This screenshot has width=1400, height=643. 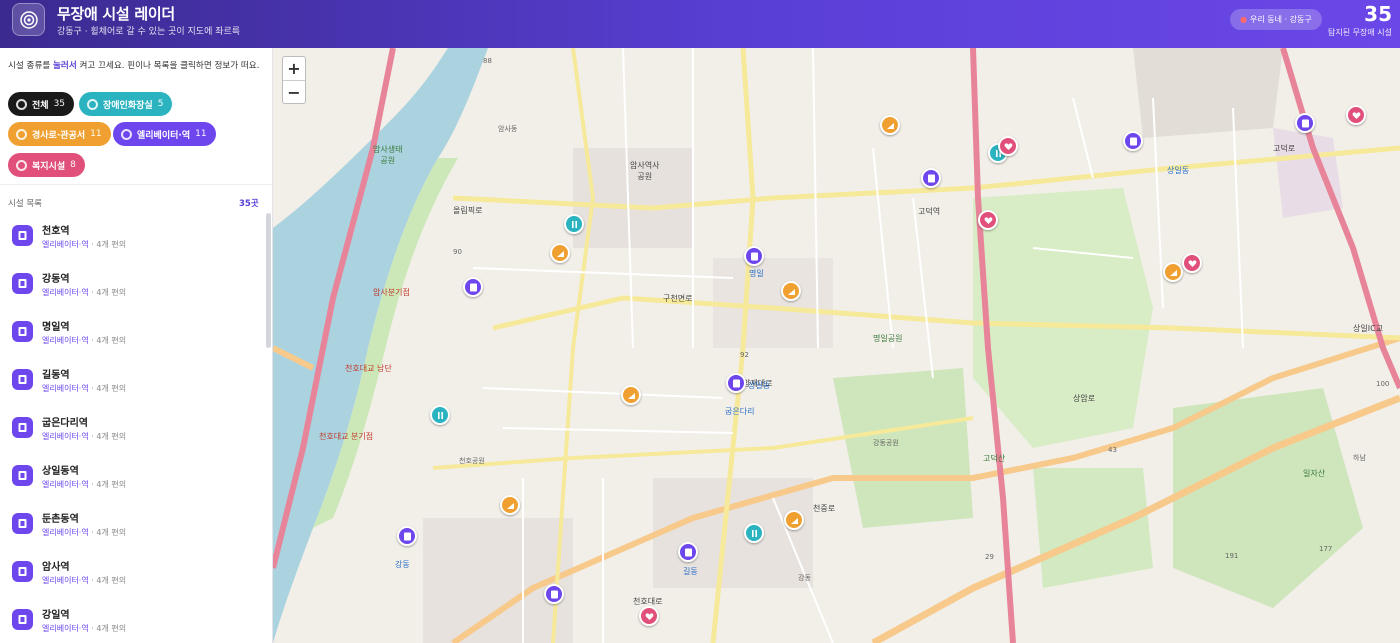 What do you see at coordinates (457, 252) in the screenshot?
I see `road-number: 90` at bounding box center [457, 252].